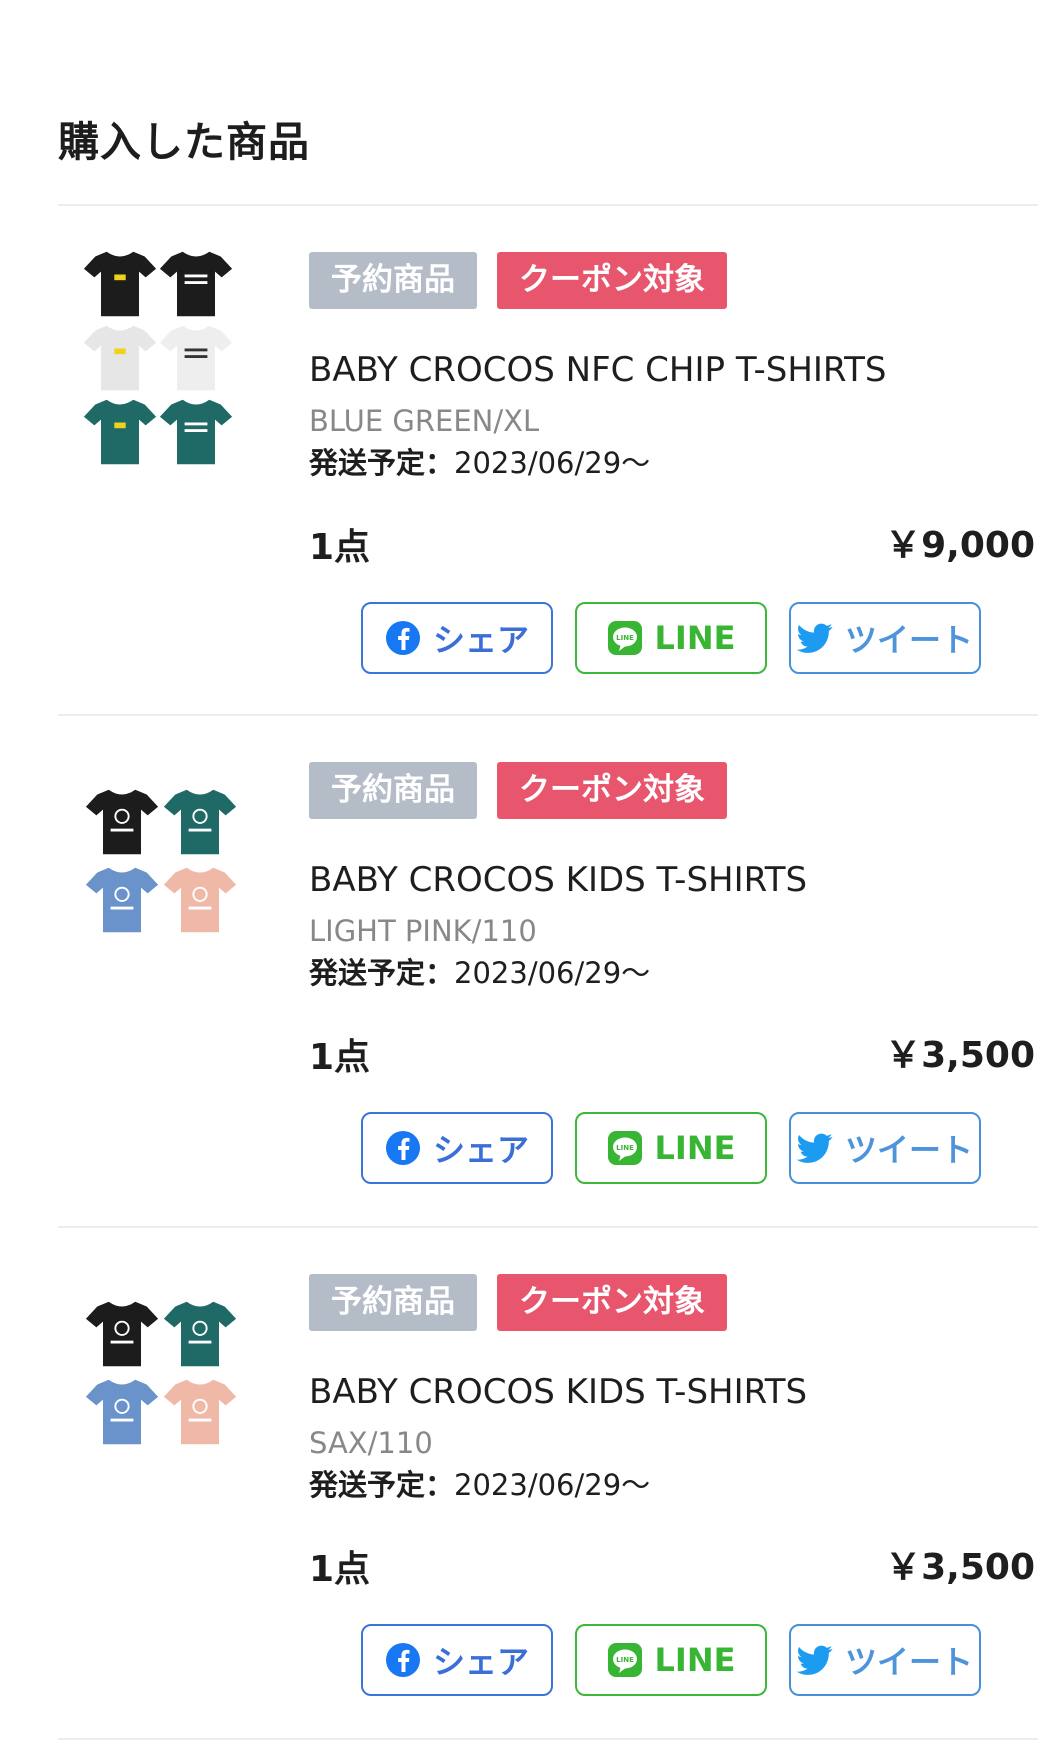  I want to click on page-title: 購入した商品, so click(184, 142).